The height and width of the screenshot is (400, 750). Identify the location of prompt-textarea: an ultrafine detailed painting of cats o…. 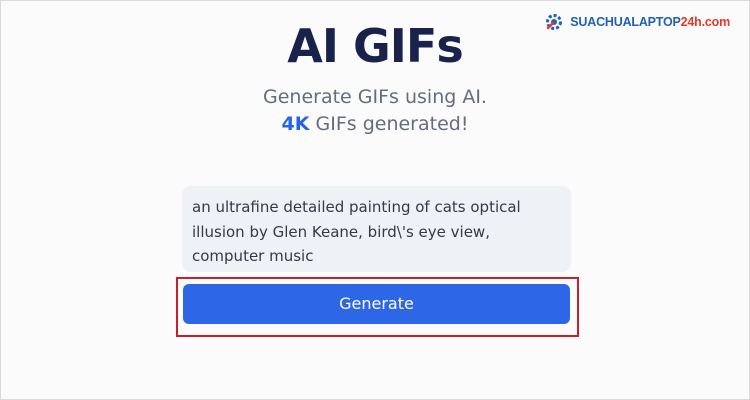
(376, 229).